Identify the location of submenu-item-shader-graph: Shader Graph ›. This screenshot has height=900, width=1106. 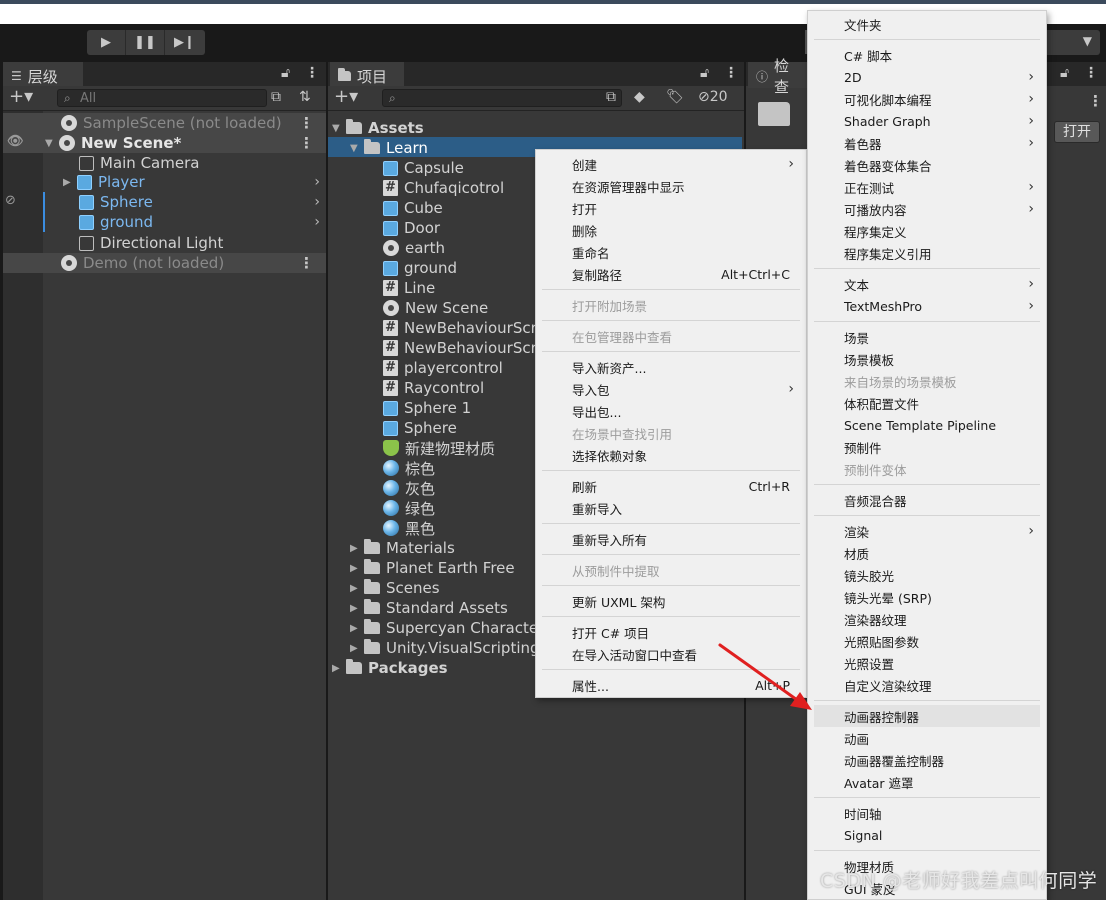
(927, 121).